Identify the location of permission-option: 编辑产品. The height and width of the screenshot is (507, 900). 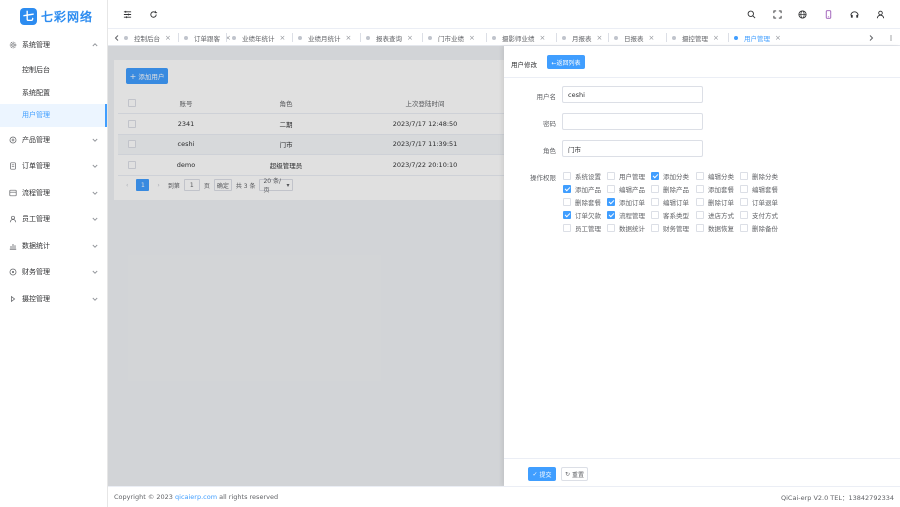
(626, 189).